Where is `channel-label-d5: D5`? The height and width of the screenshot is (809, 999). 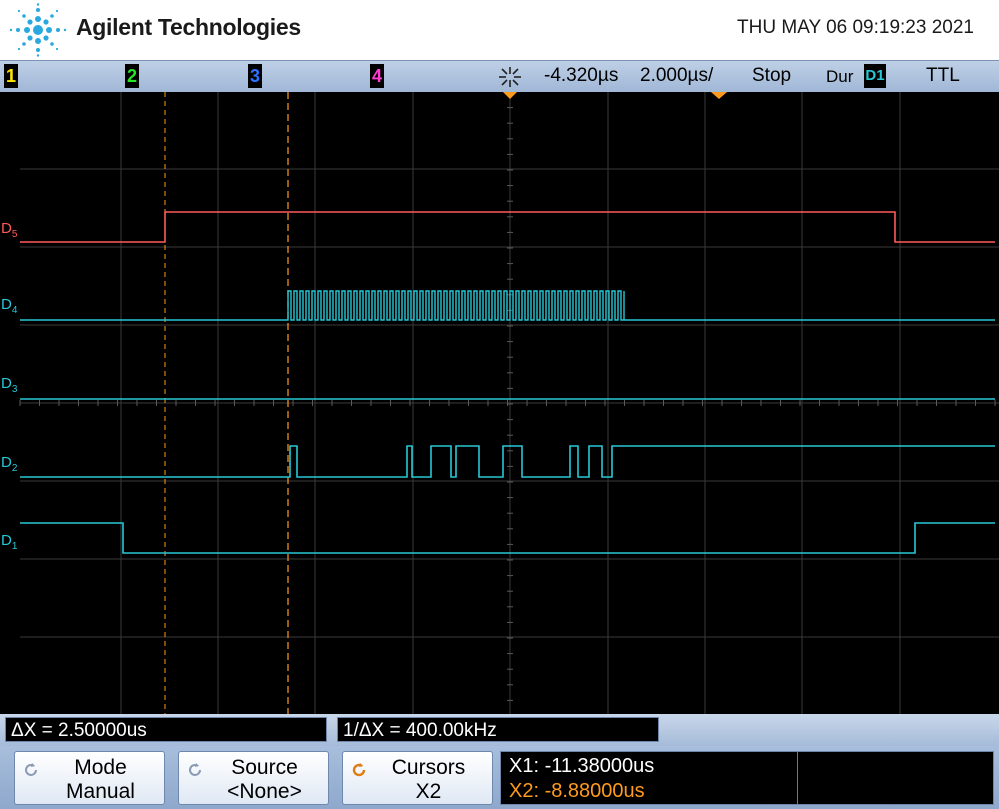
channel-label-d5: D5 is located at coordinates (9, 230).